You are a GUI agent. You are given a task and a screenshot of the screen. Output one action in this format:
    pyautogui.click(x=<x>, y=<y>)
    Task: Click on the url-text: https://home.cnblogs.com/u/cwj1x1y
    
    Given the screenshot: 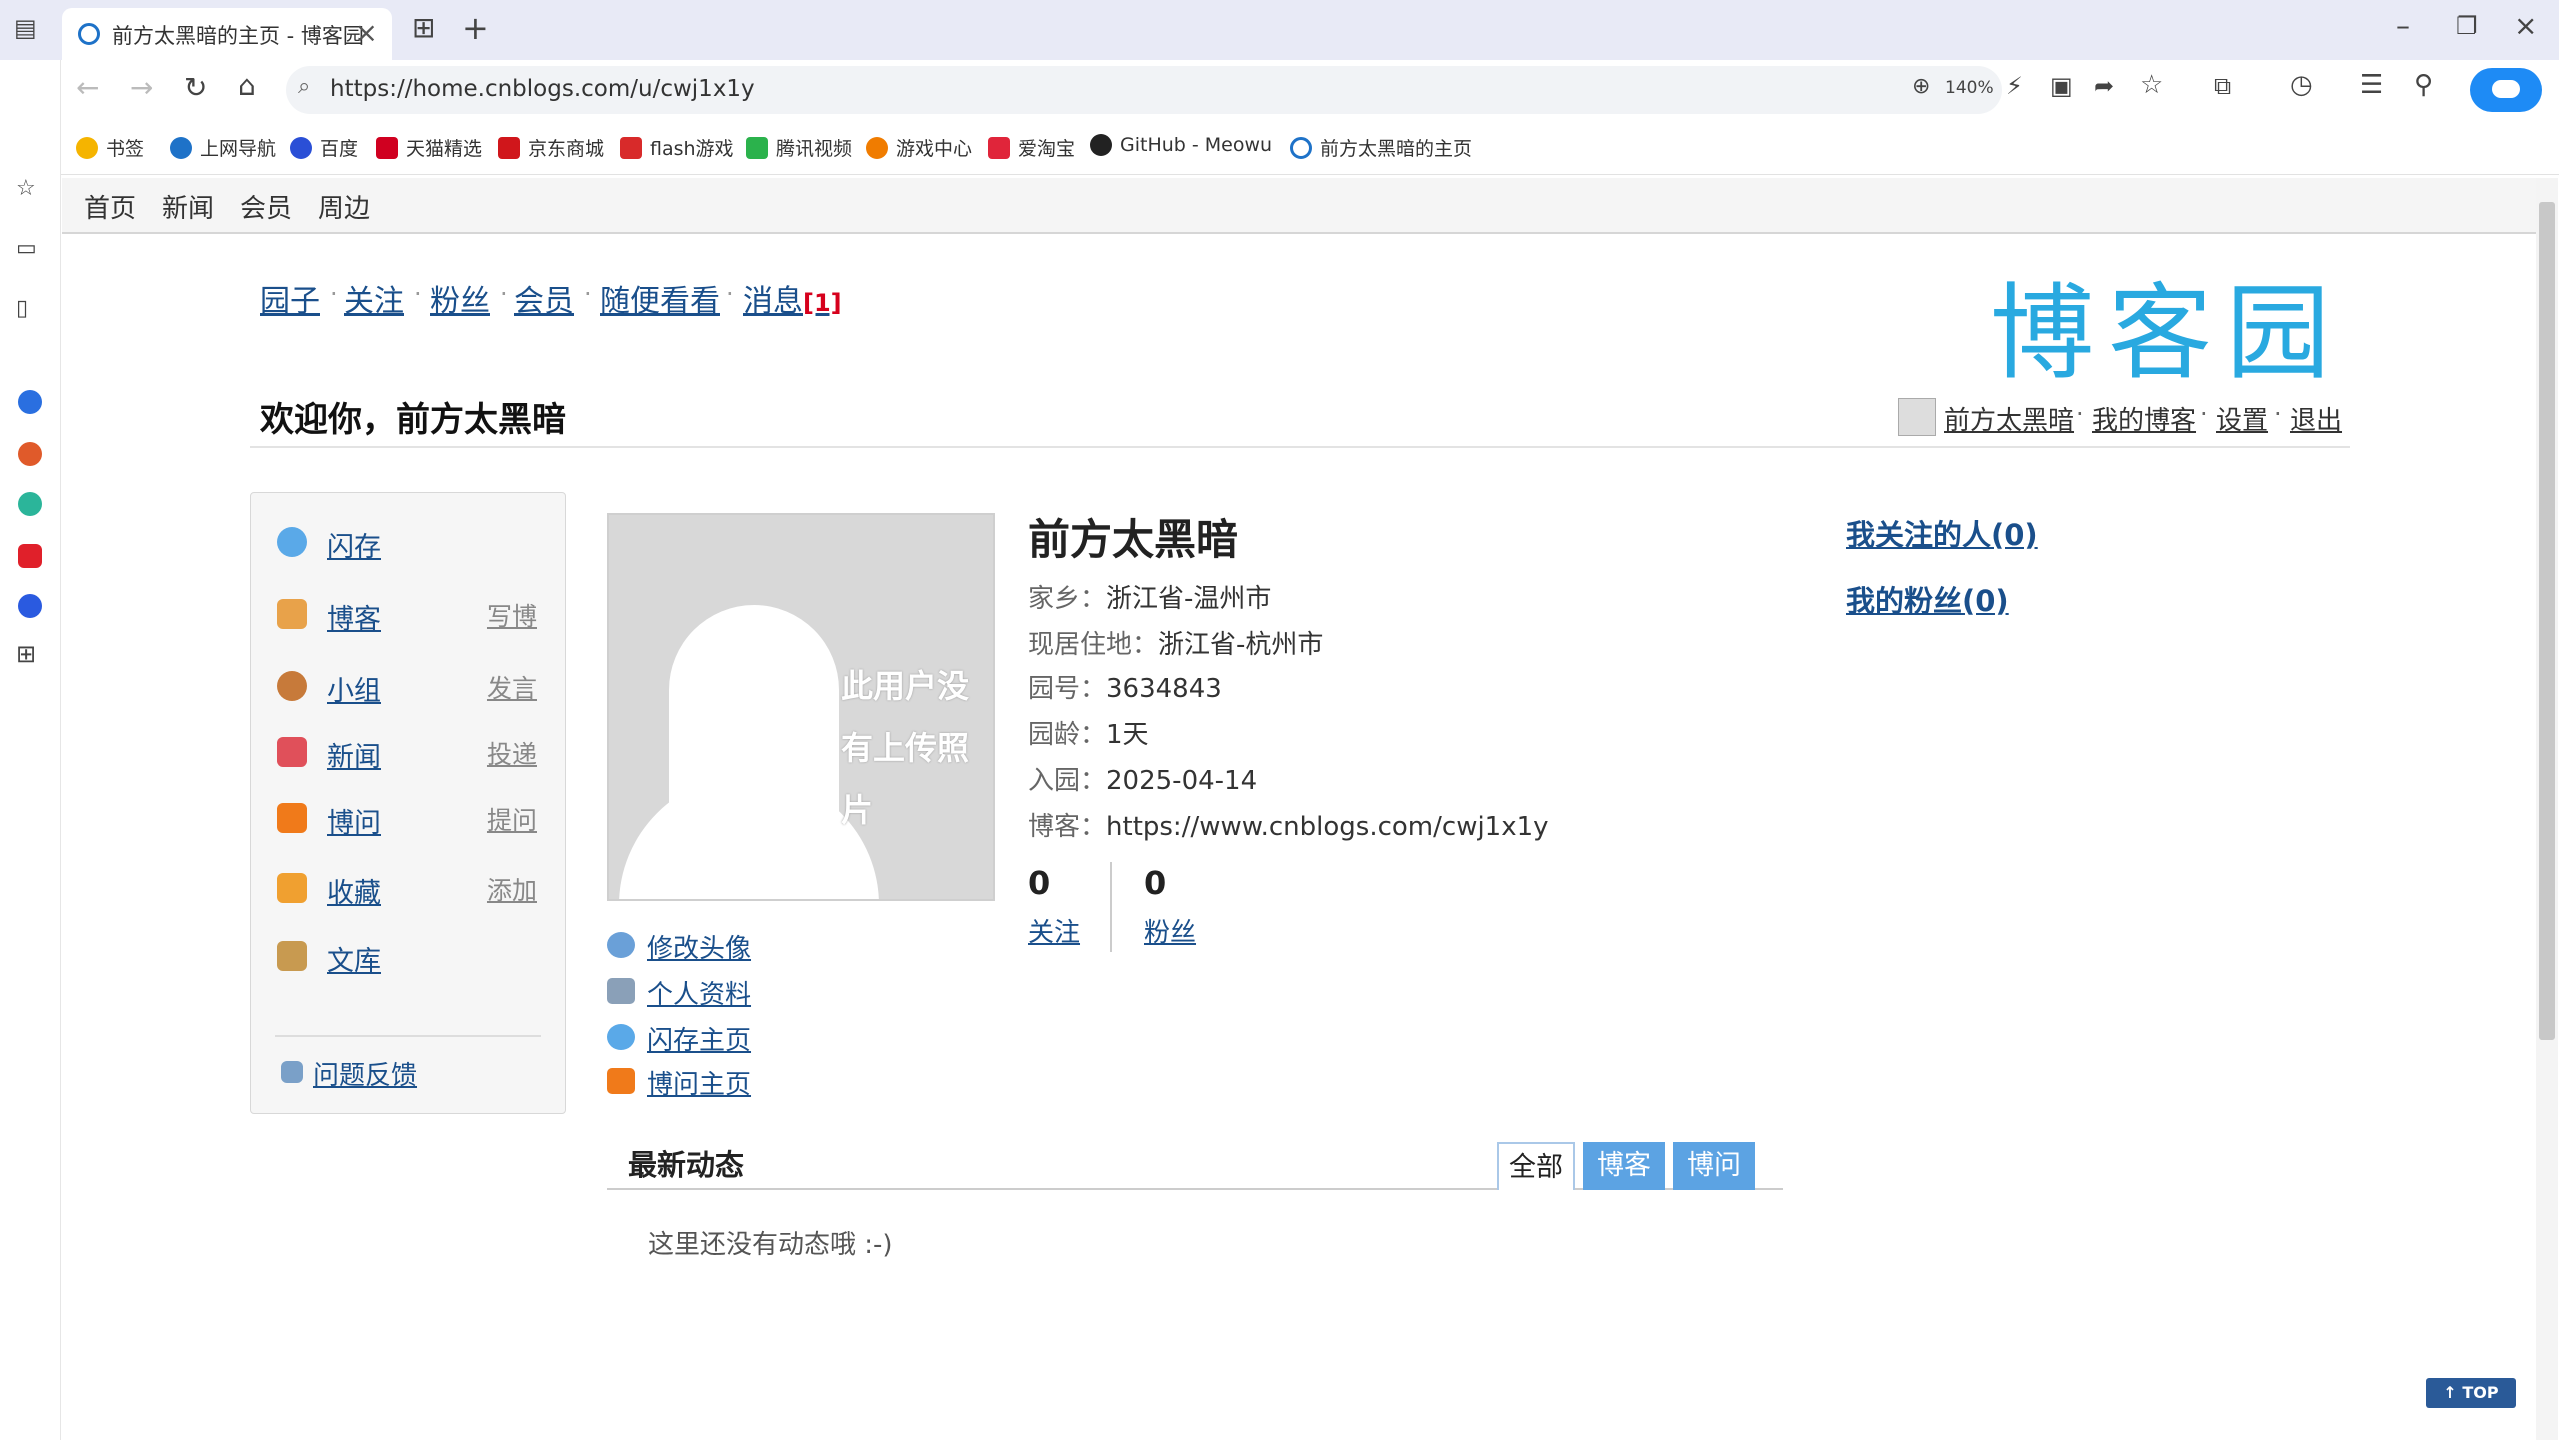 What is the action you would take?
    pyautogui.click(x=542, y=89)
    